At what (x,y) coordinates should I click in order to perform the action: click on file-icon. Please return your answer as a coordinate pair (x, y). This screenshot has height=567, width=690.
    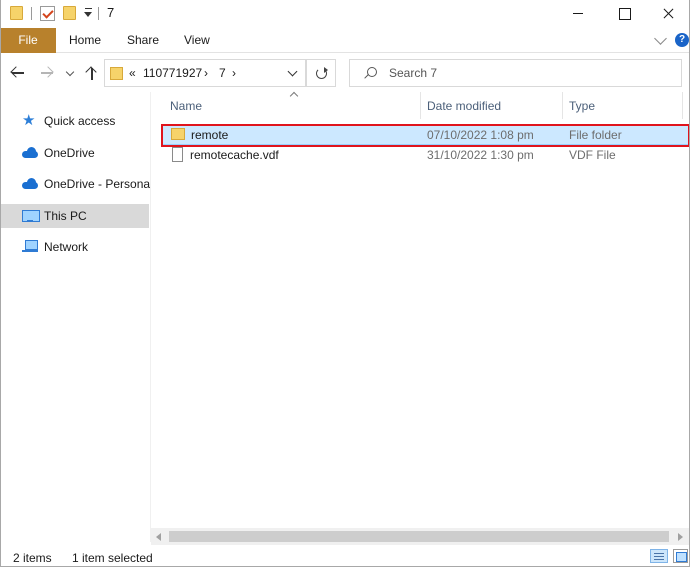
    Looking at the image, I should click on (177, 154).